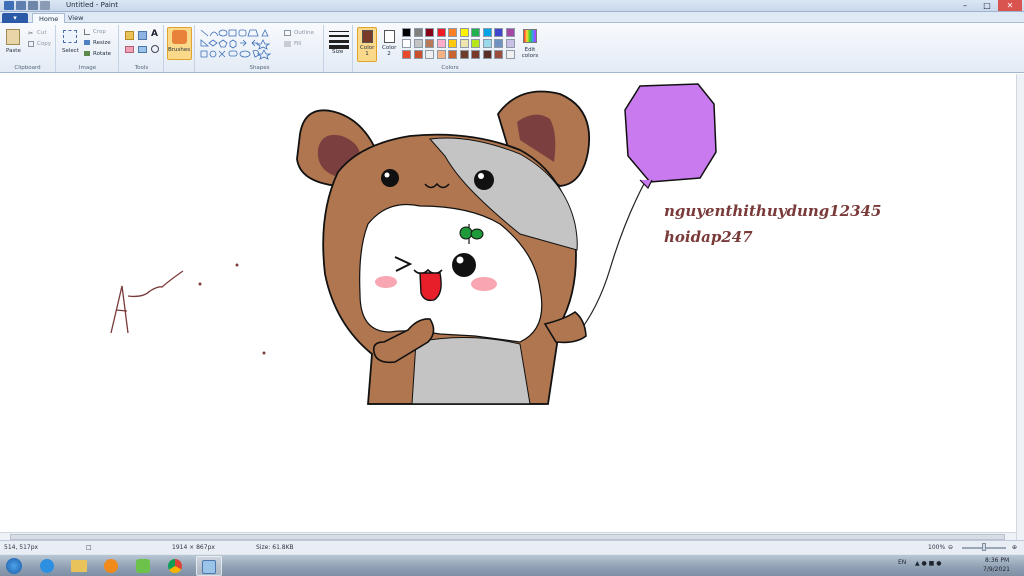 The width and height of the screenshot is (1024, 576). What do you see at coordinates (44, 44) in the screenshot?
I see `copy-button: Copy` at bounding box center [44, 44].